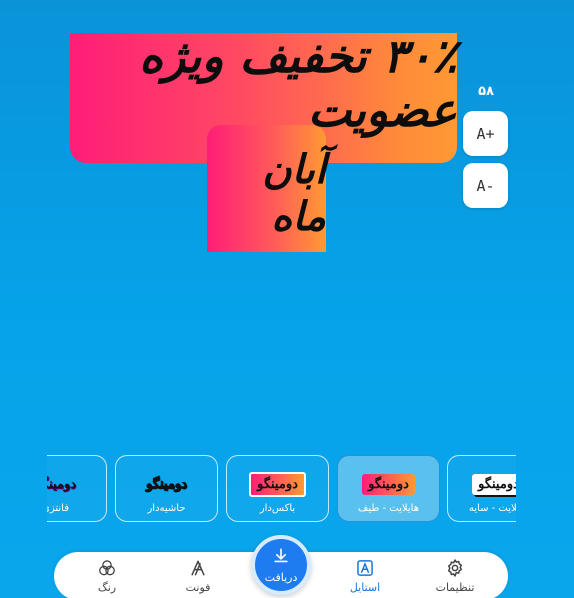 Image resolution: width=574 pixels, height=598 pixels. I want to click on nav-style: استایل, so click(365, 577).